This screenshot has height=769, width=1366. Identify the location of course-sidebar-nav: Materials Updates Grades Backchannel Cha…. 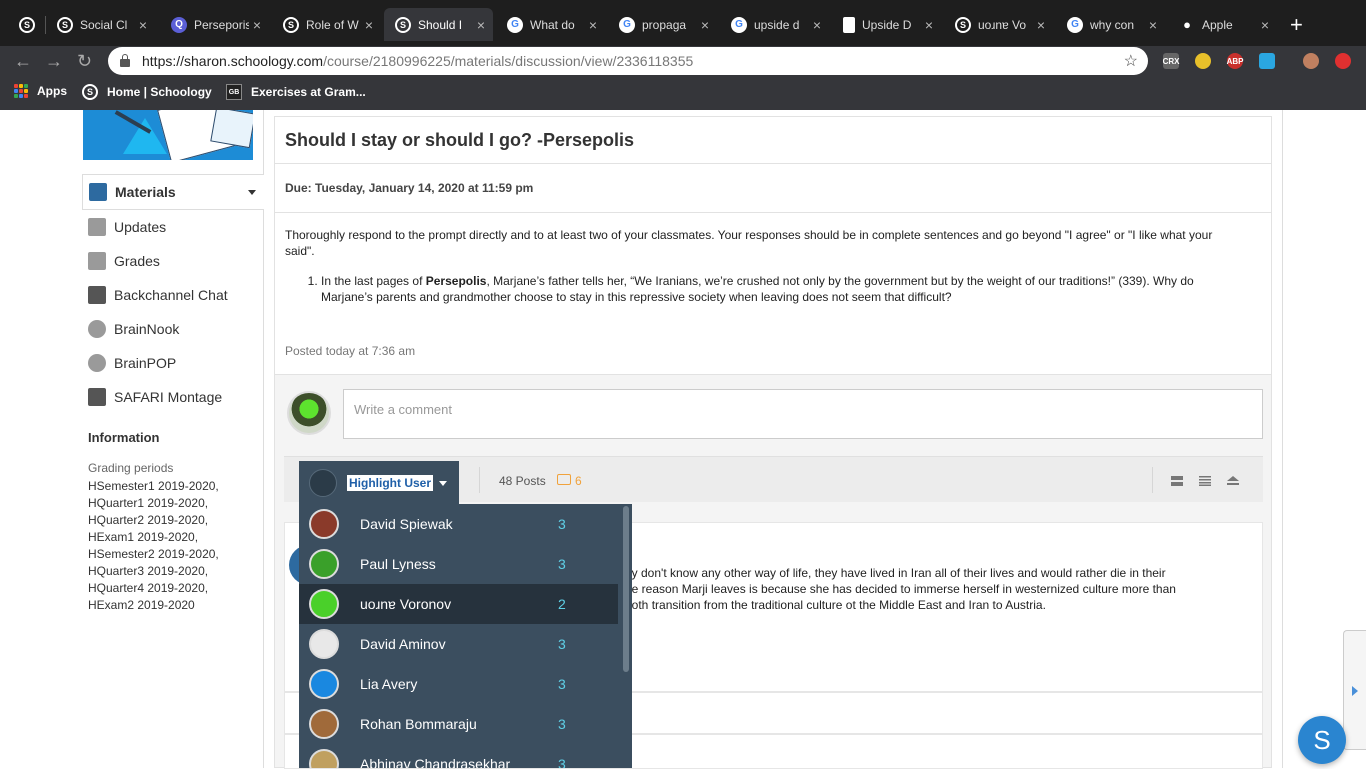
(173, 294).